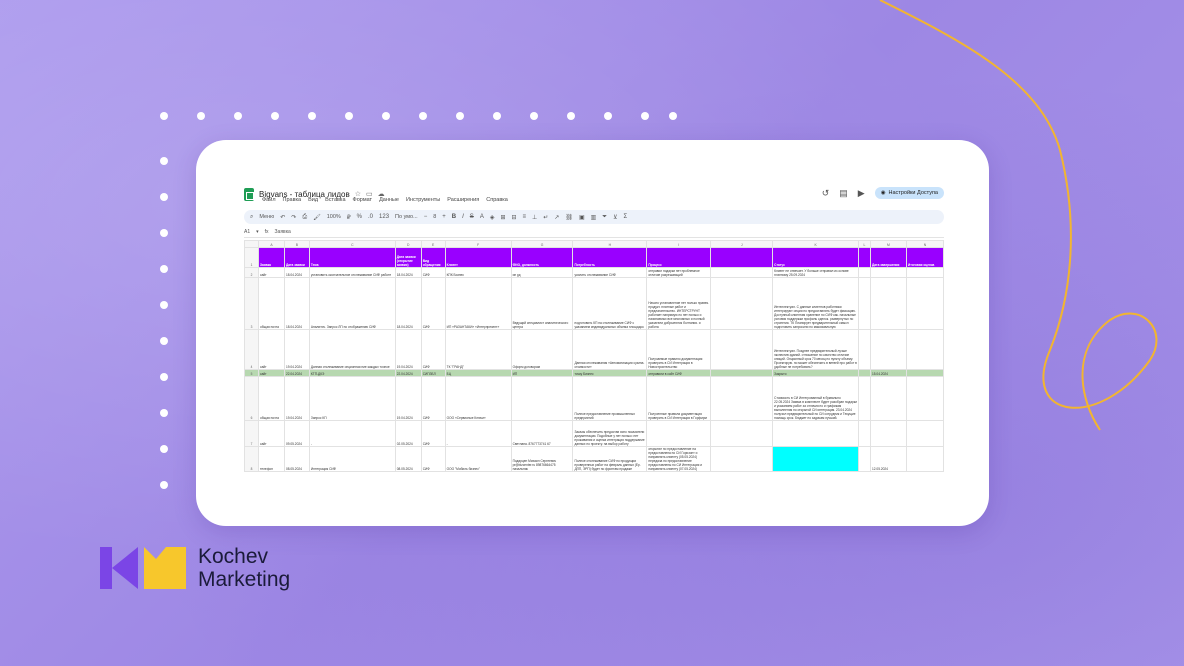 The image size is (1184, 666). I want to click on table-cell: 22.04.2024, so click(296, 373).